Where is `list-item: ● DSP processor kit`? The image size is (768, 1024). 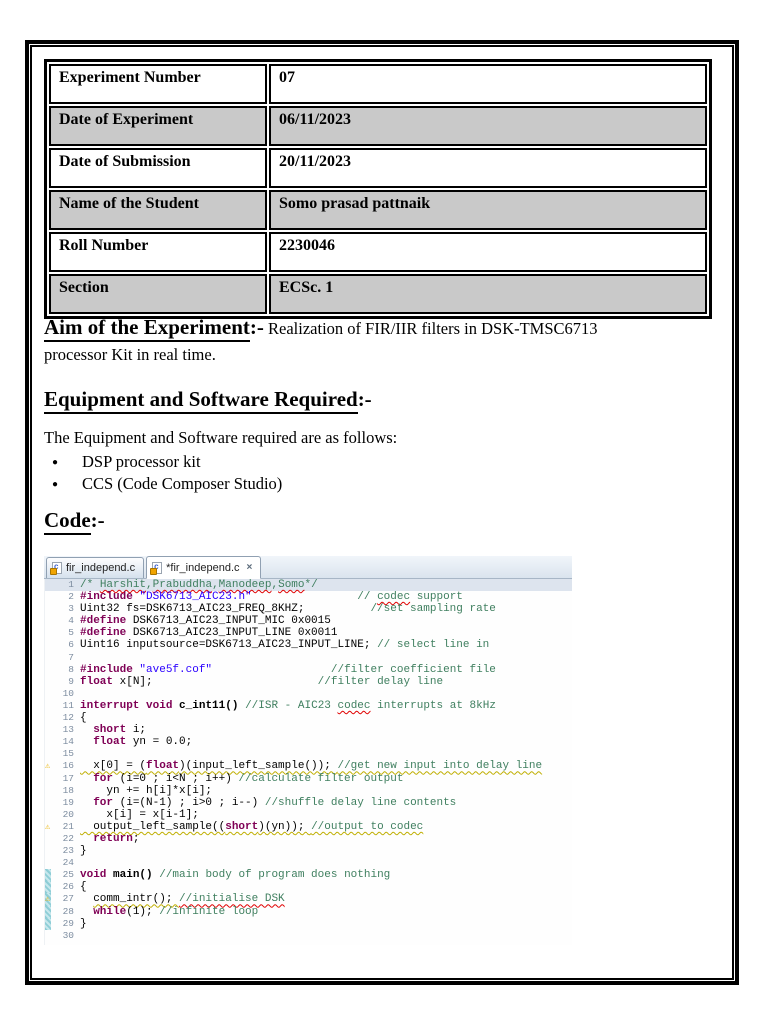
list-item: ● DSP processor kit is located at coordinates (370, 462).